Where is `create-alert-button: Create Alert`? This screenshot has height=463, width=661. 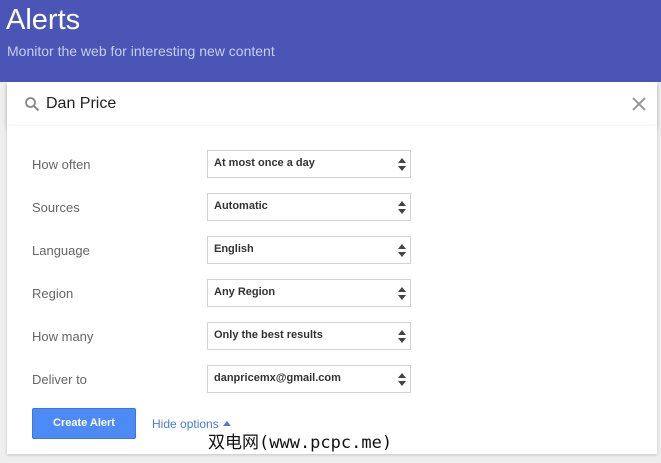
create-alert-button: Create Alert is located at coordinates (84, 423).